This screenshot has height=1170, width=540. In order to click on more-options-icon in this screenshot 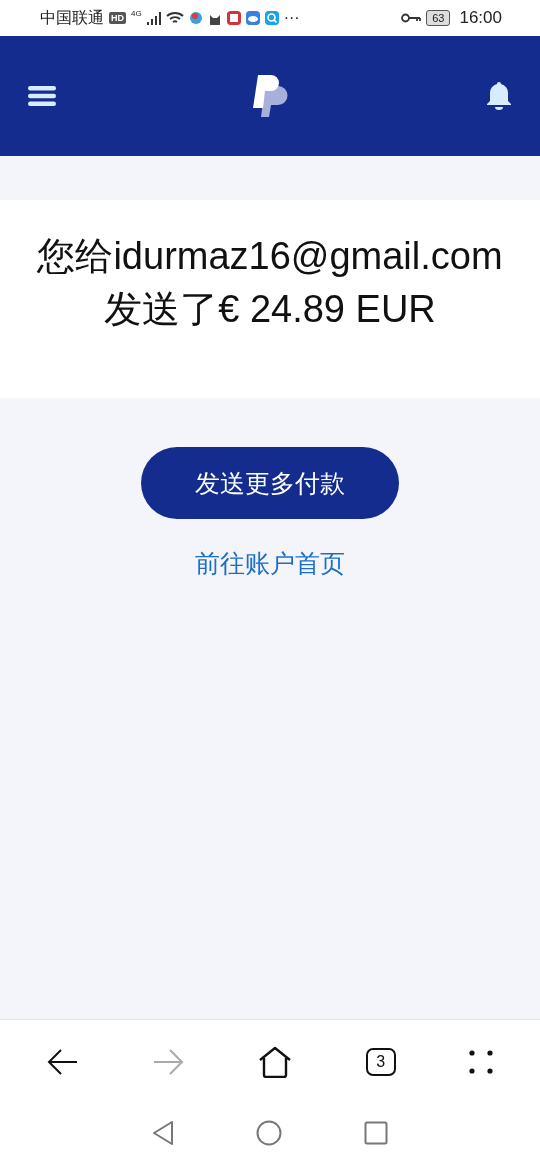, I will do `click(481, 1062)`.